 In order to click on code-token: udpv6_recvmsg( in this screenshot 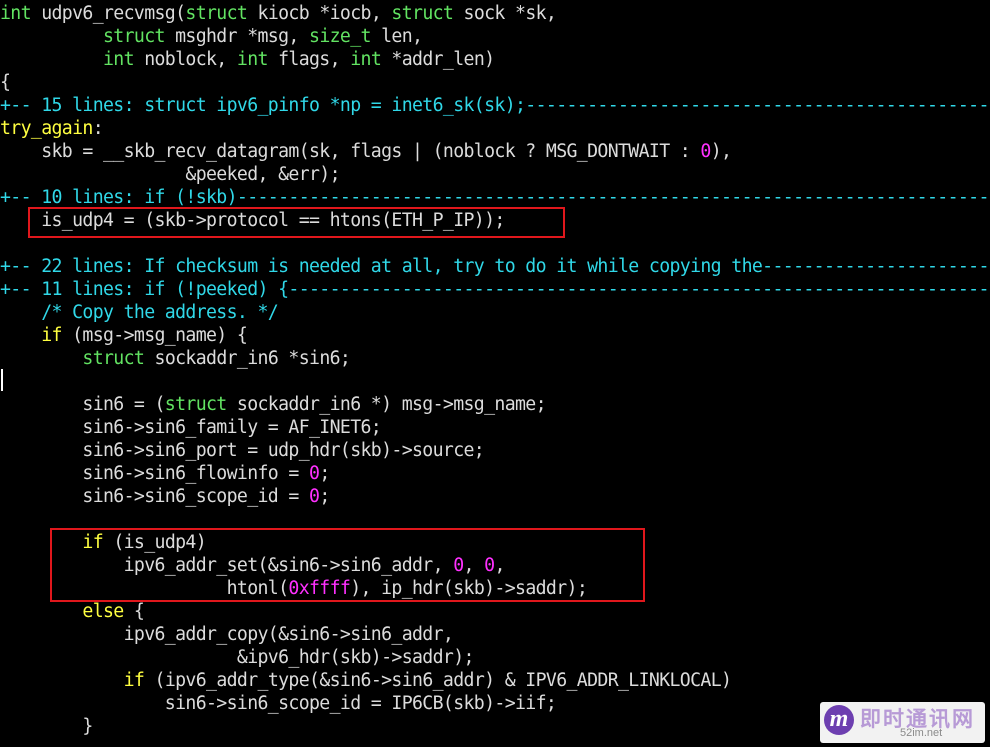, I will do `click(108, 13)`.